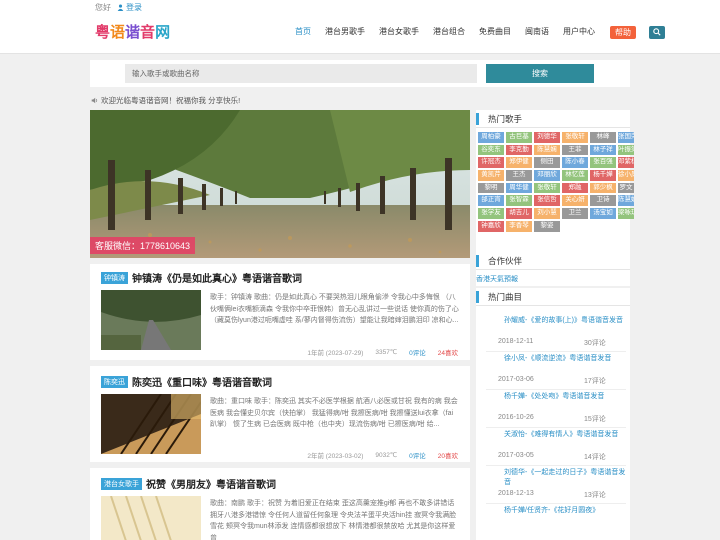 This screenshot has width=720, height=540. What do you see at coordinates (626, 137) in the screenshot?
I see `singer-tag: 张国荣` at bounding box center [626, 137].